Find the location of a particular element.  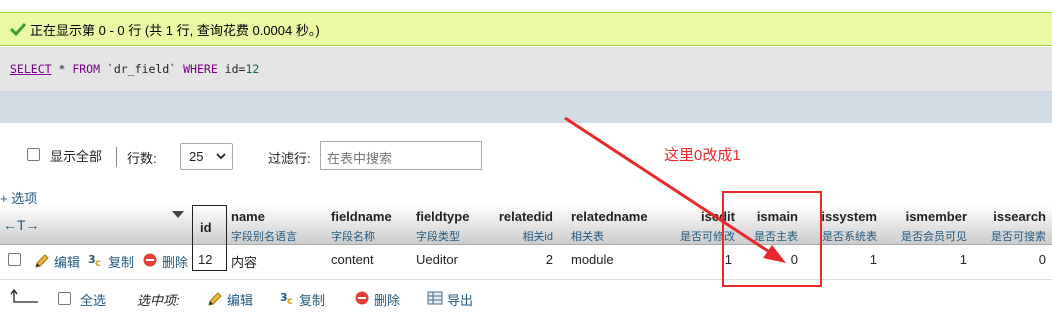

cell-issearch: 0 is located at coordinates (1010, 259).